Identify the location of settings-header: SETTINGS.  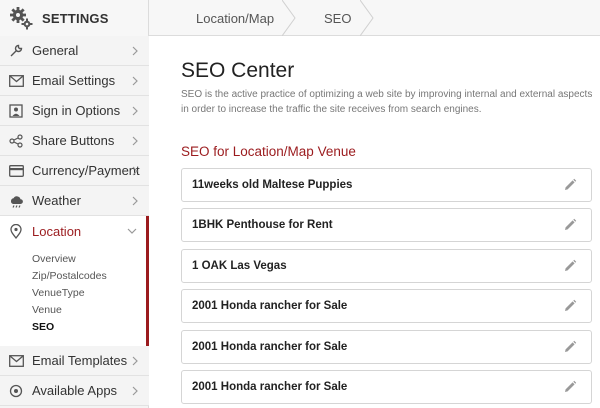
(74, 18).